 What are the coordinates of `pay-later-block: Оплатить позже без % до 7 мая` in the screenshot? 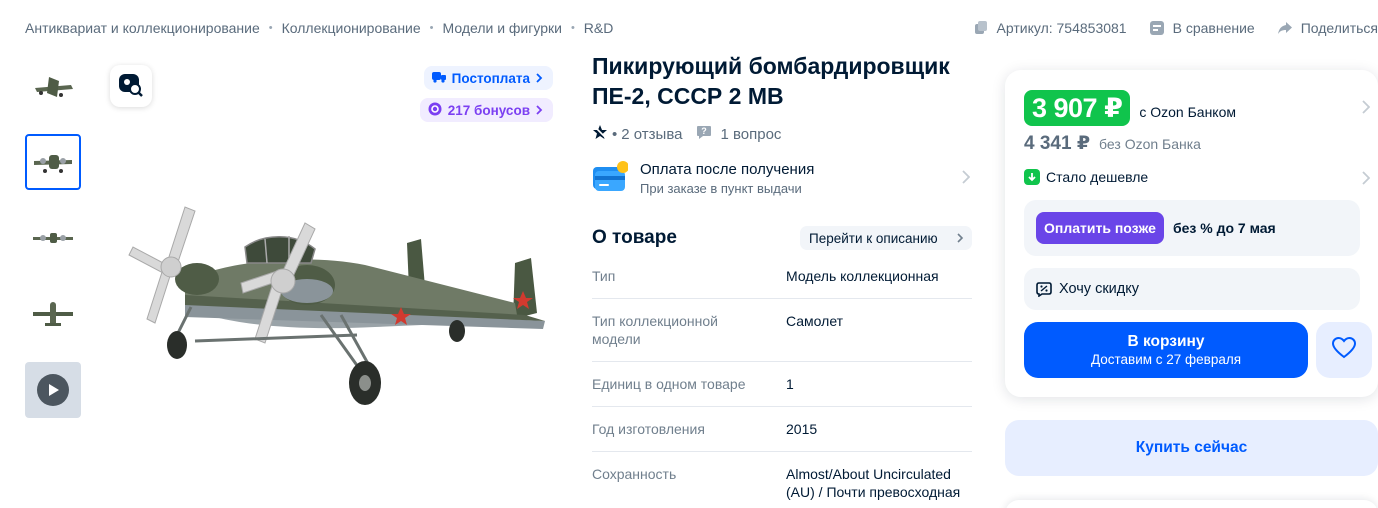 It's located at (1192, 228).